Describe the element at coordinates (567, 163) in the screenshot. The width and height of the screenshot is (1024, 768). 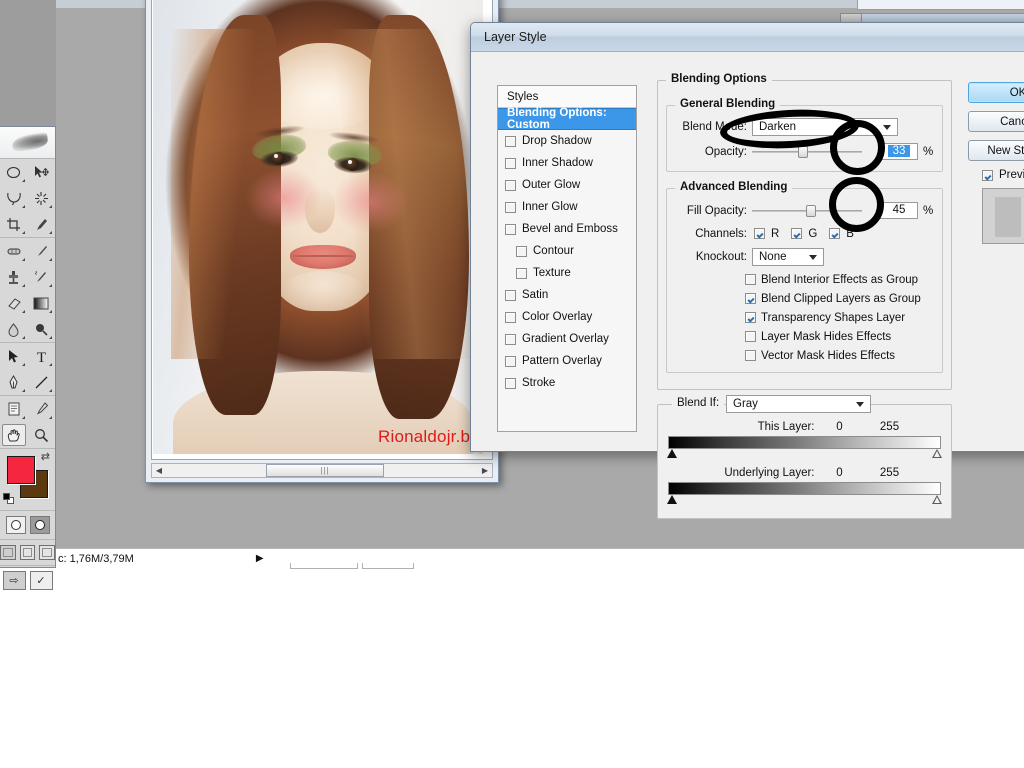
I see `sidebar-item-inner-shadow: Inner Shadow` at that location.